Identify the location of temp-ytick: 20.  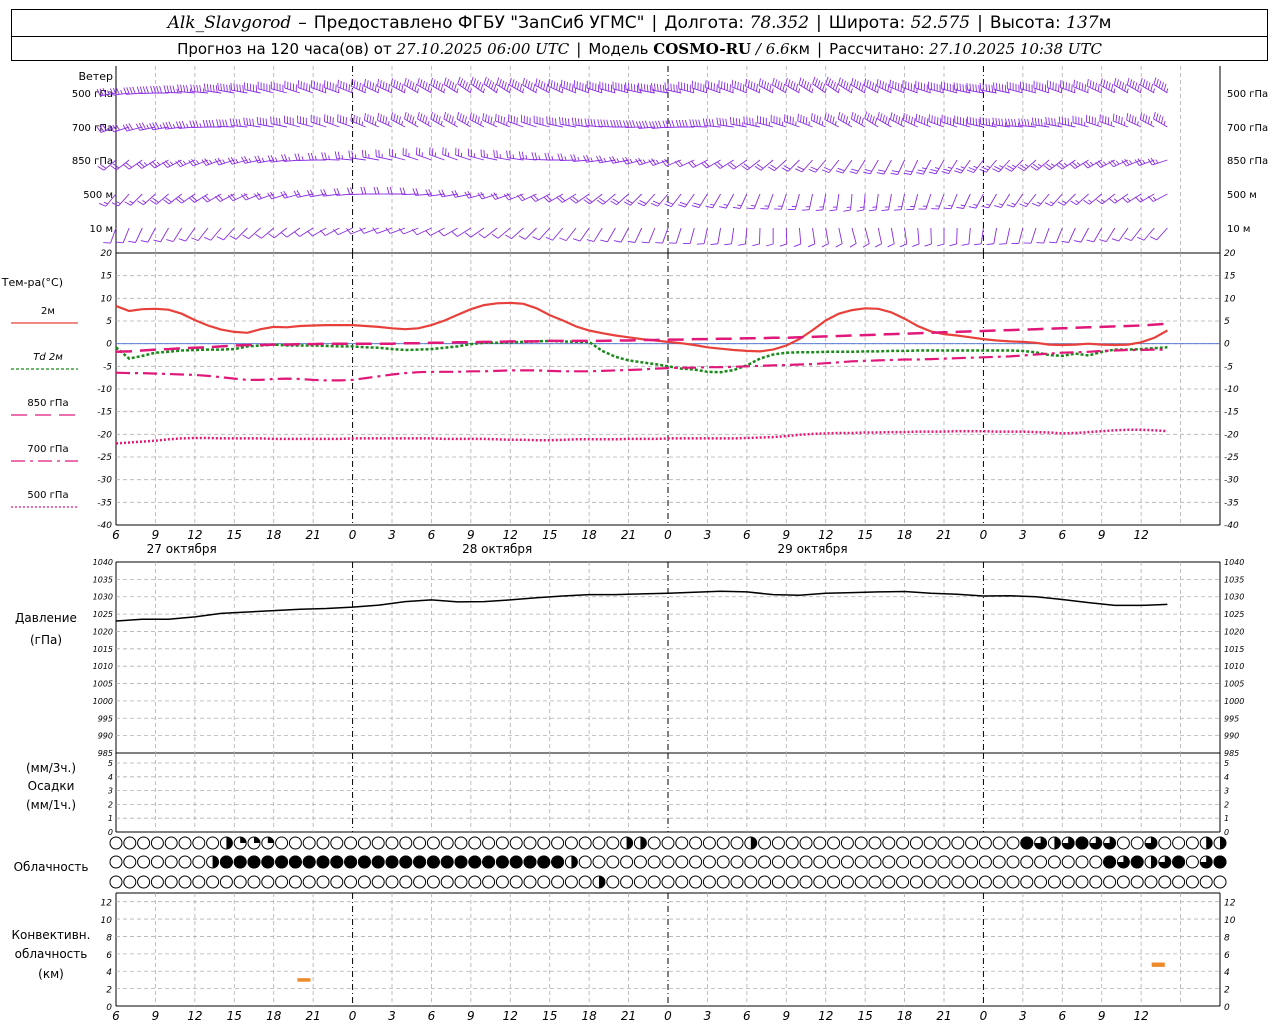
(1230, 254).